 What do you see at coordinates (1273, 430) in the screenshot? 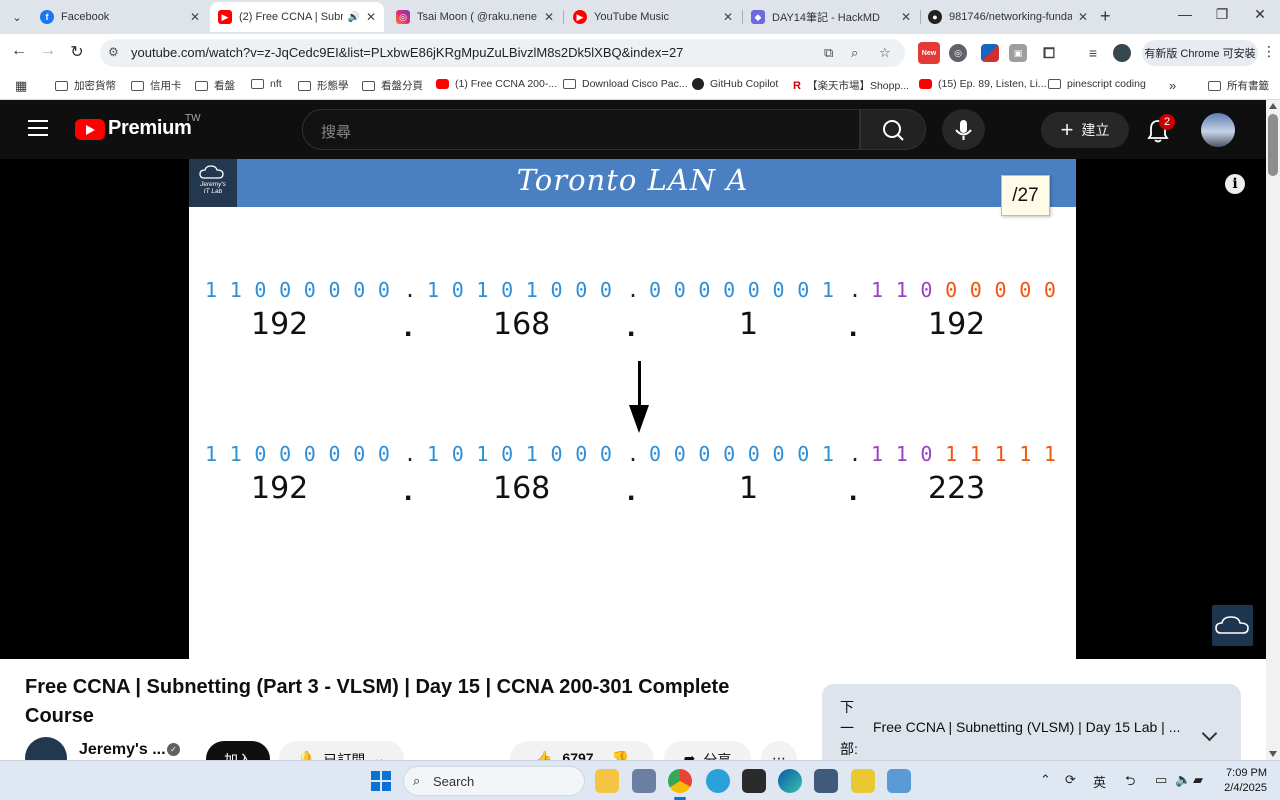
I see `page-scrollbar` at bounding box center [1273, 430].